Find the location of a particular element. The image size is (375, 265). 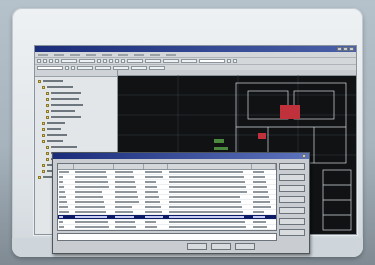

path-input is located at coordinates (167, 237).